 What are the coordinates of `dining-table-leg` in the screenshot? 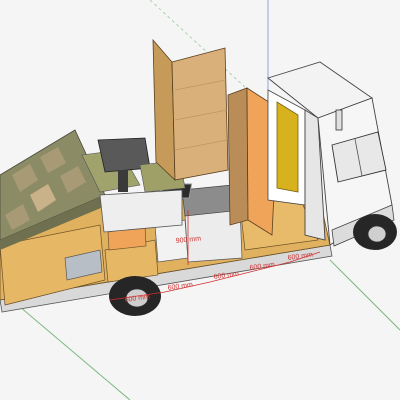 It's located at (123, 181).